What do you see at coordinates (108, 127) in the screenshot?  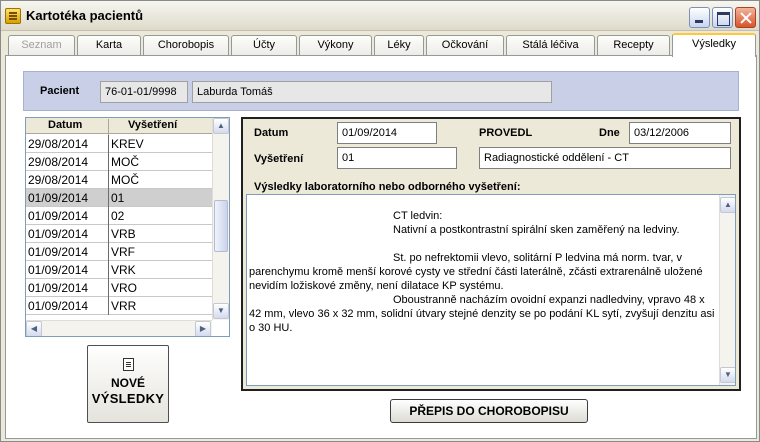 I see `column-separator` at bounding box center [108, 127].